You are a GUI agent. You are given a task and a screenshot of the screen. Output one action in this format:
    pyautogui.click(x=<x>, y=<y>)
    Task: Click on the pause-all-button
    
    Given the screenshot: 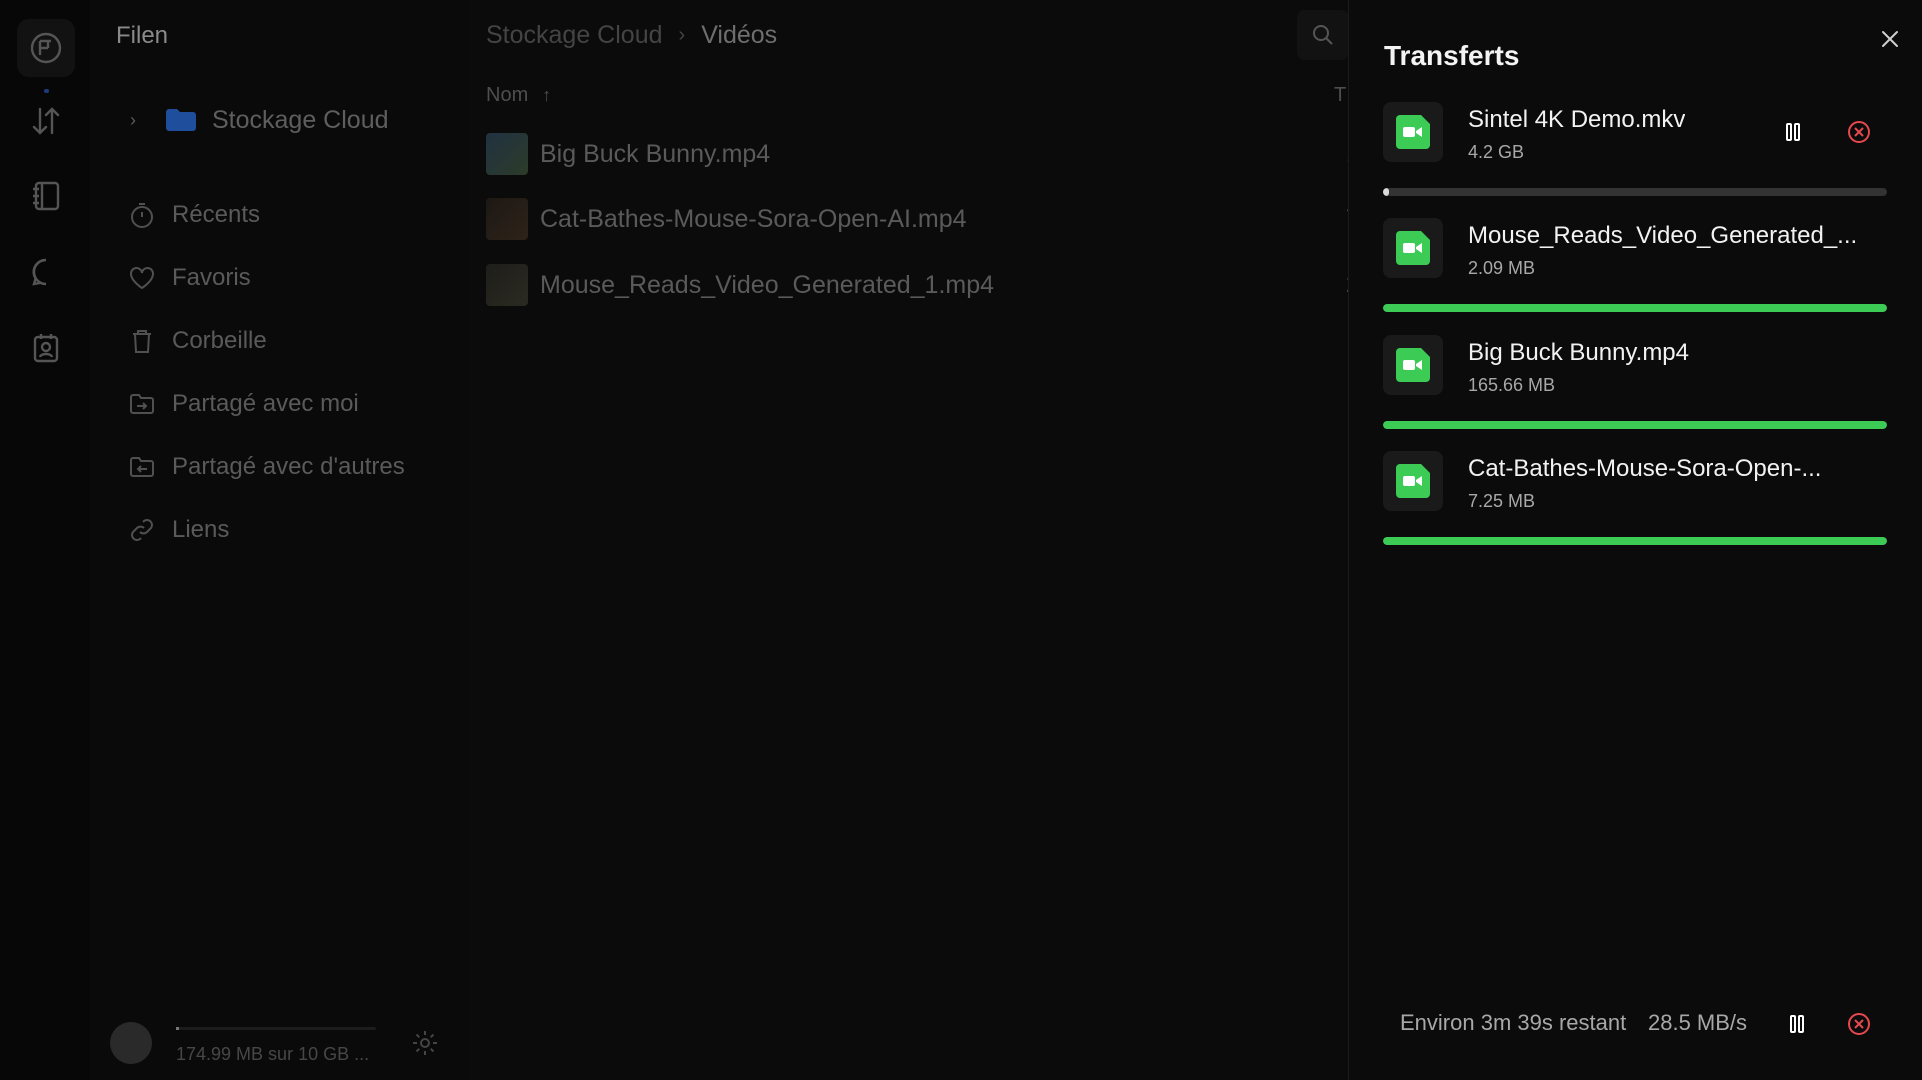 What is the action you would take?
    pyautogui.click(x=1797, y=1024)
    